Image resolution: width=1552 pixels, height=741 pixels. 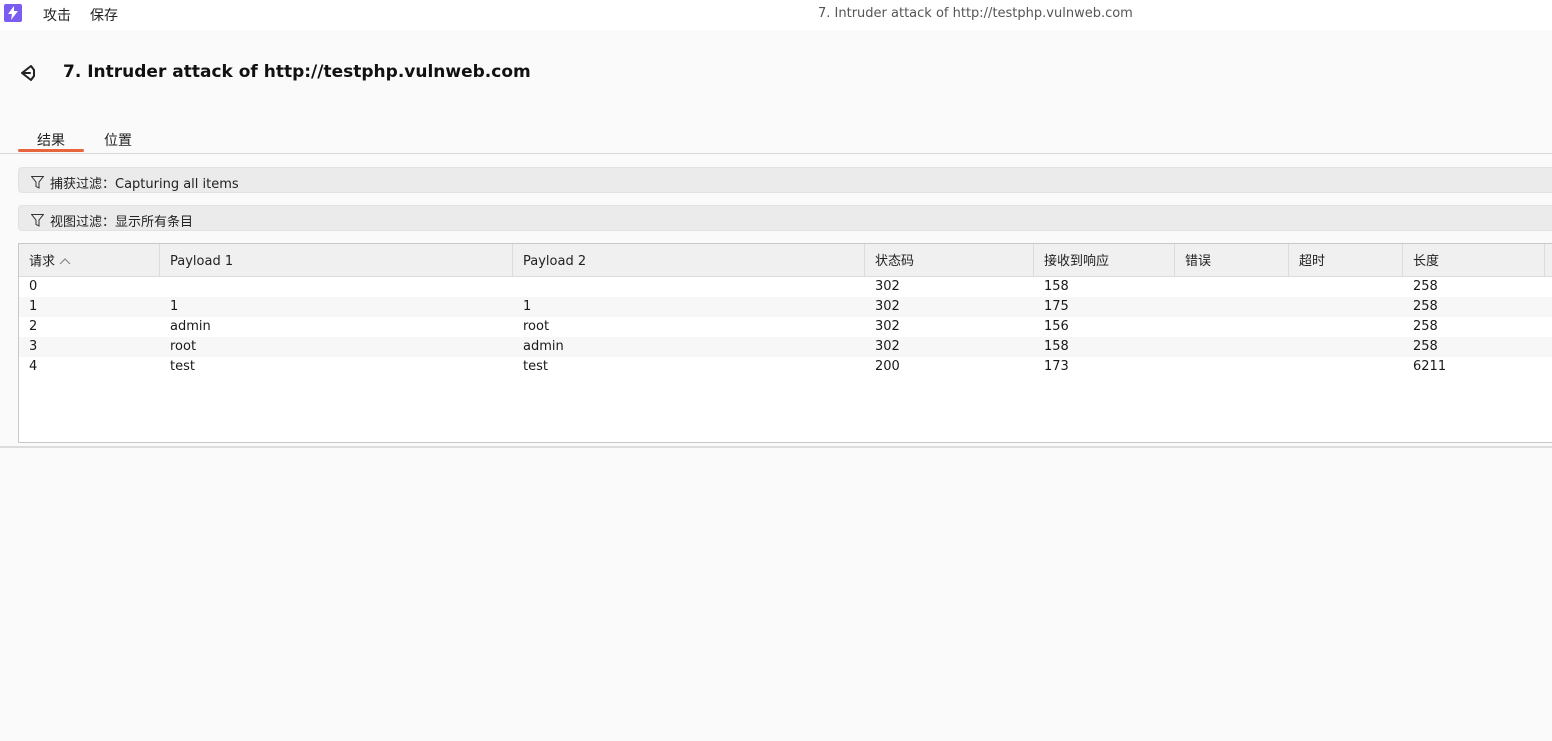 What do you see at coordinates (1056, 366) in the screenshot?
I see `cell-response-received: 173` at bounding box center [1056, 366].